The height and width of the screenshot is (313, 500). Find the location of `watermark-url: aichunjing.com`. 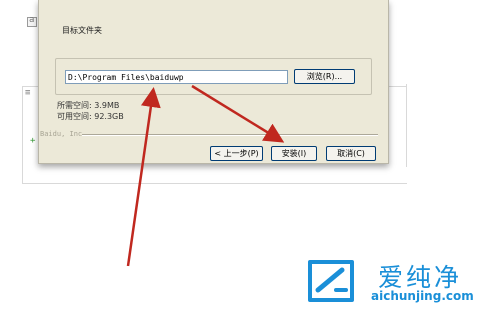

watermark-url: aichunjing.com is located at coordinates (422, 296).